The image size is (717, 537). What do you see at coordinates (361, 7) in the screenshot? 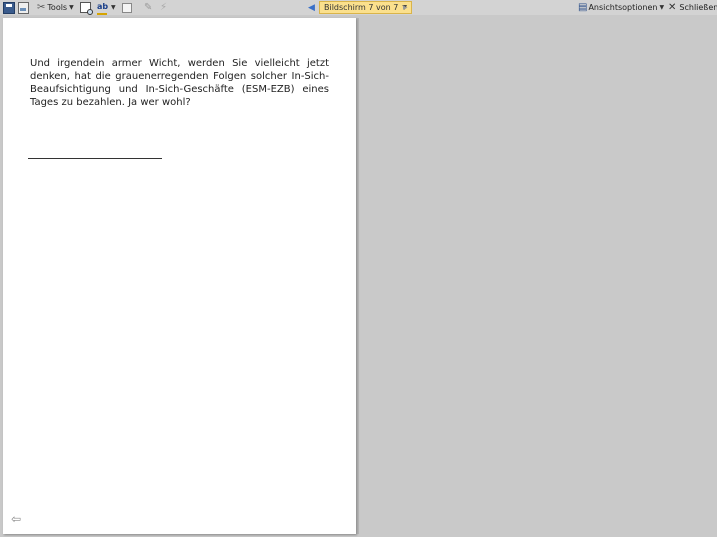
I see `screen-indicator-label: Bildschirm 7 von 7` at bounding box center [361, 7].